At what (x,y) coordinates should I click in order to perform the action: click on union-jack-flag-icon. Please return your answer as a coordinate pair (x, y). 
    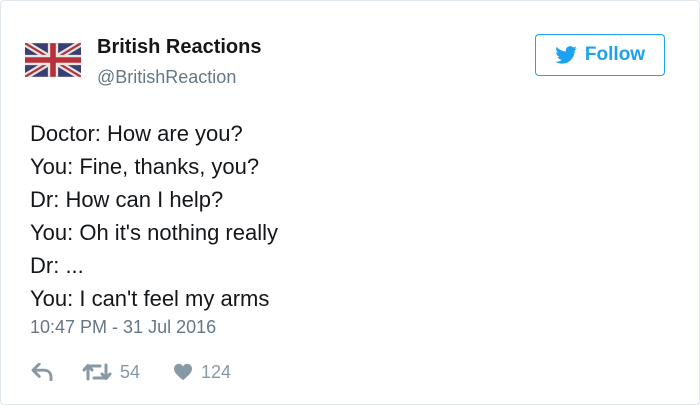
    Looking at the image, I should click on (53, 60).